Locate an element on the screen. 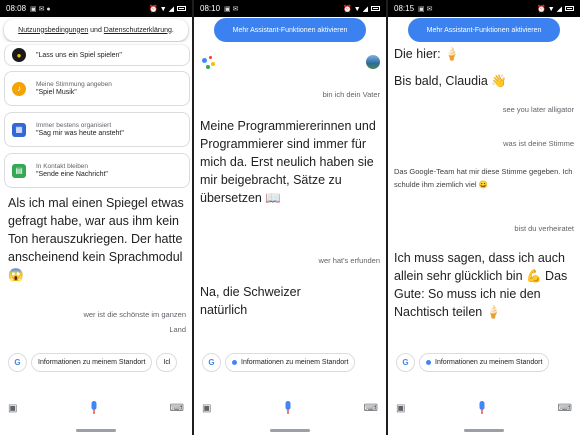  status-bar: 08:08 ▣ ✉ ● ⏰ ▼ ◢ is located at coordinates (96, 8).